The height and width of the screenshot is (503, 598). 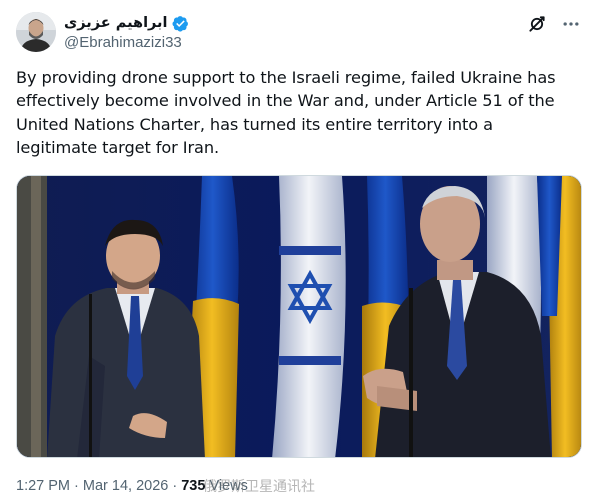 I want to click on tweet-meta: 1:27 PM · Mar 14, 2026 · 735 Views, so click(x=132, y=486).